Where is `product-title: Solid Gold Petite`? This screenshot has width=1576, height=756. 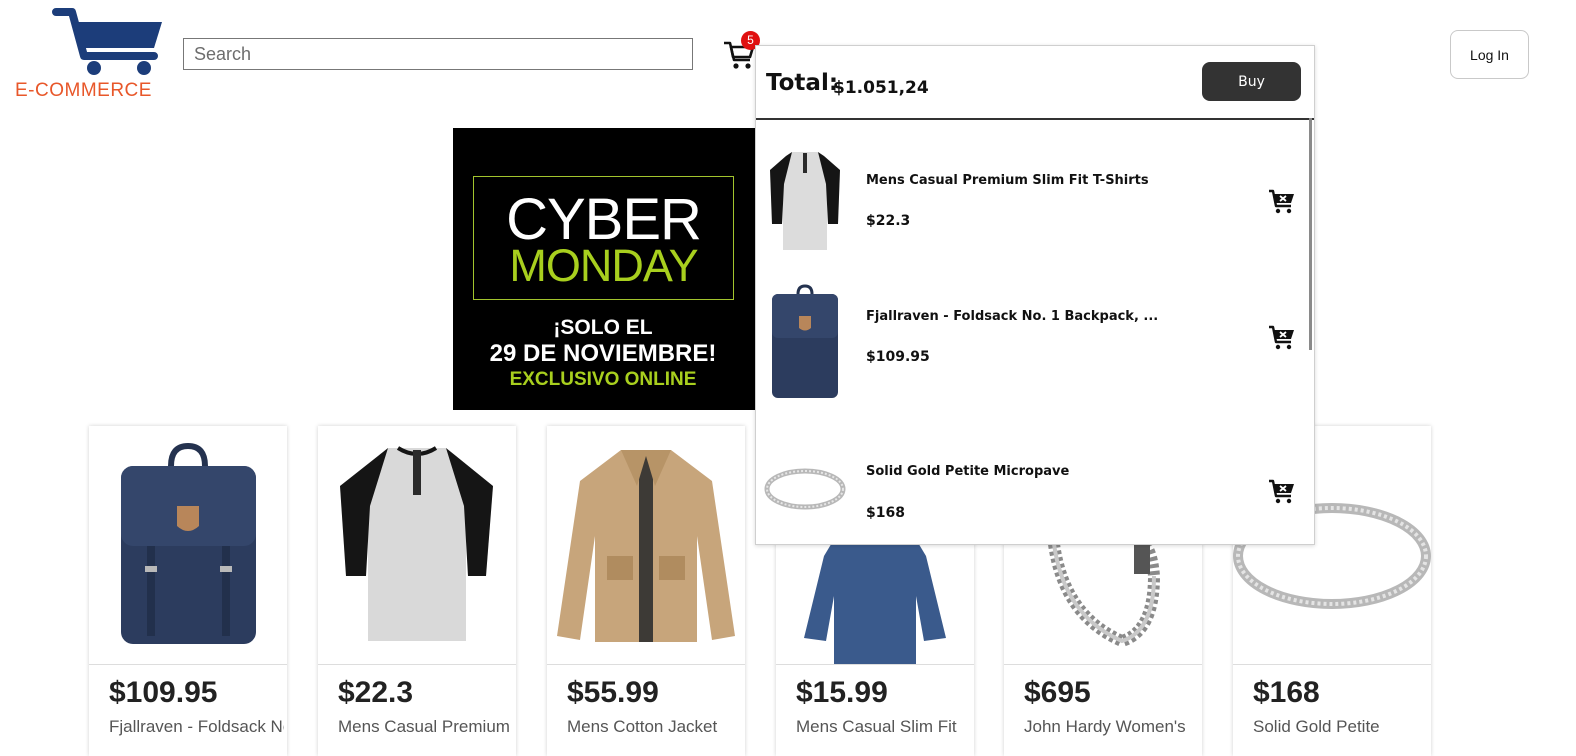 product-title: Solid Gold Petite is located at coordinates (1340, 727).